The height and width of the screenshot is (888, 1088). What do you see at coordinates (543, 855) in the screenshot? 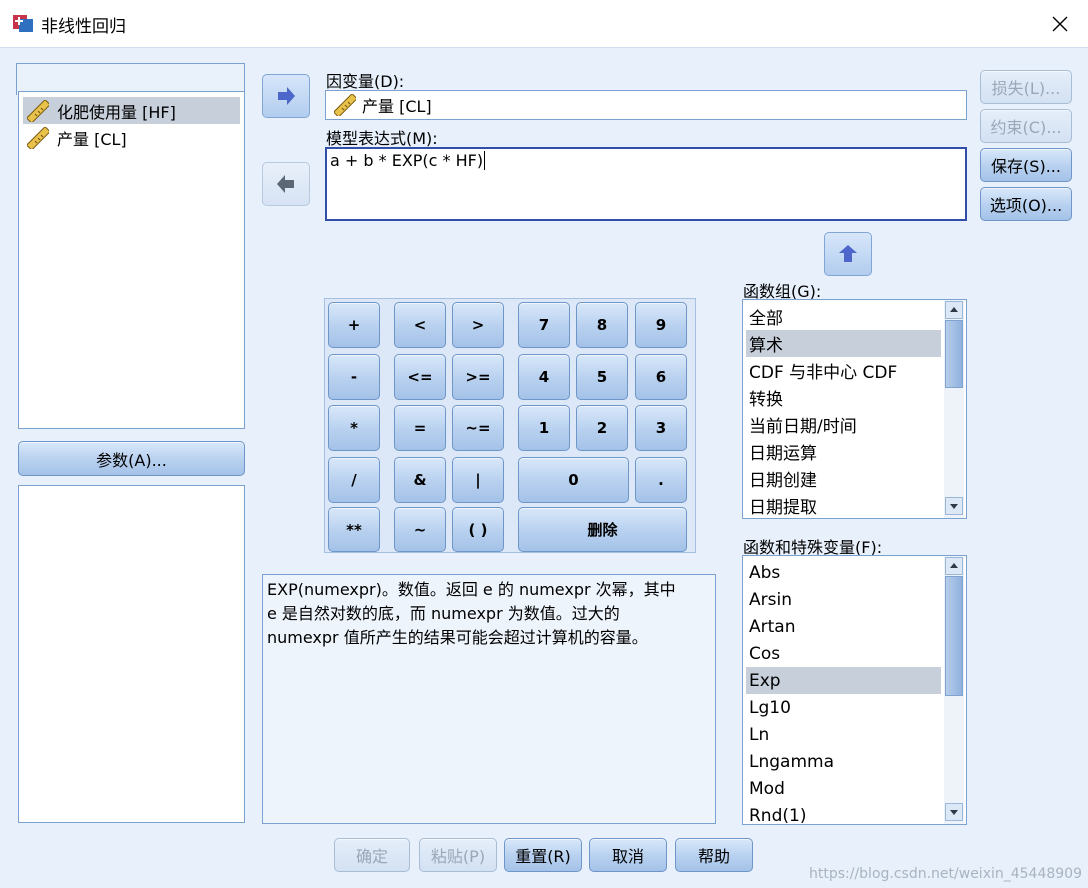
I see `reset-button: 重置(R)` at bounding box center [543, 855].